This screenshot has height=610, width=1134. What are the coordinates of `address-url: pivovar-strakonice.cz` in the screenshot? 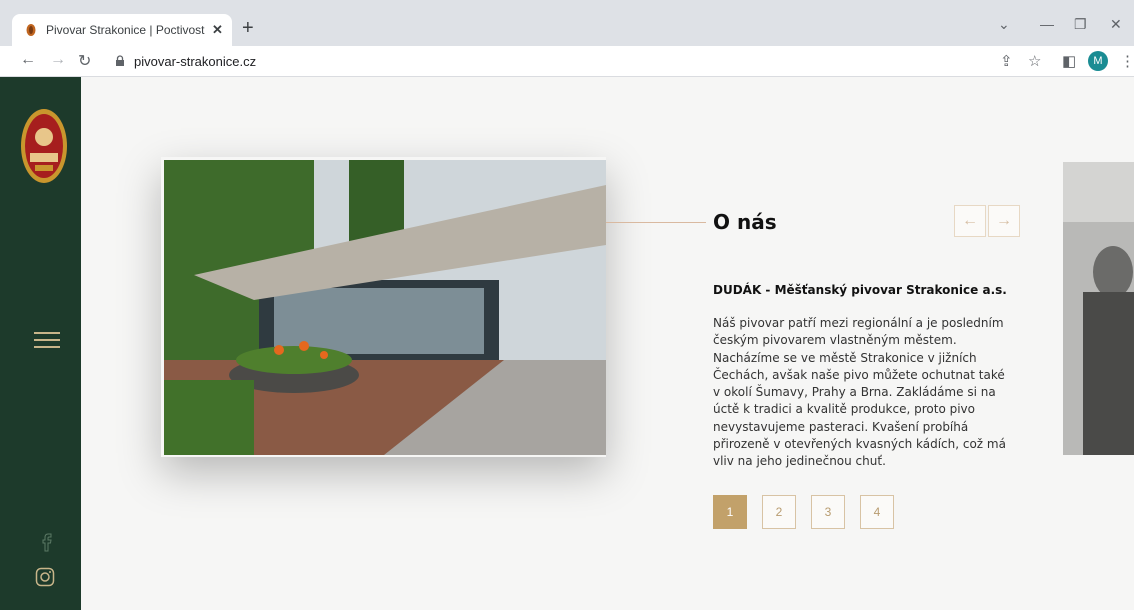 It's located at (195, 61).